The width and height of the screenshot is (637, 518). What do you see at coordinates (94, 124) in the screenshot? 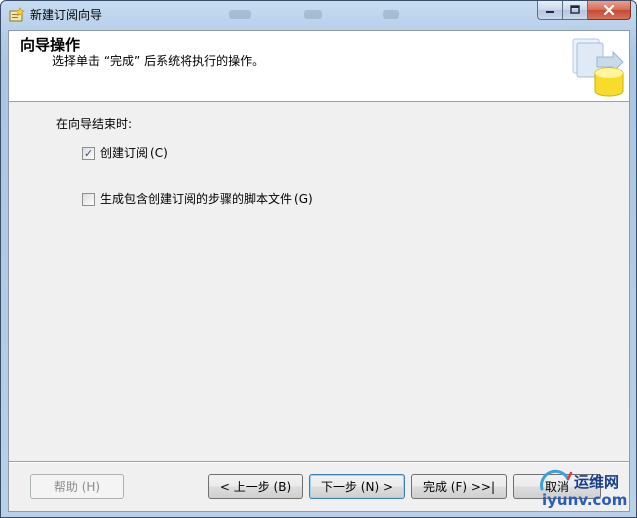
I see `section-label: 在向导结束时:` at bounding box center [94, 124].